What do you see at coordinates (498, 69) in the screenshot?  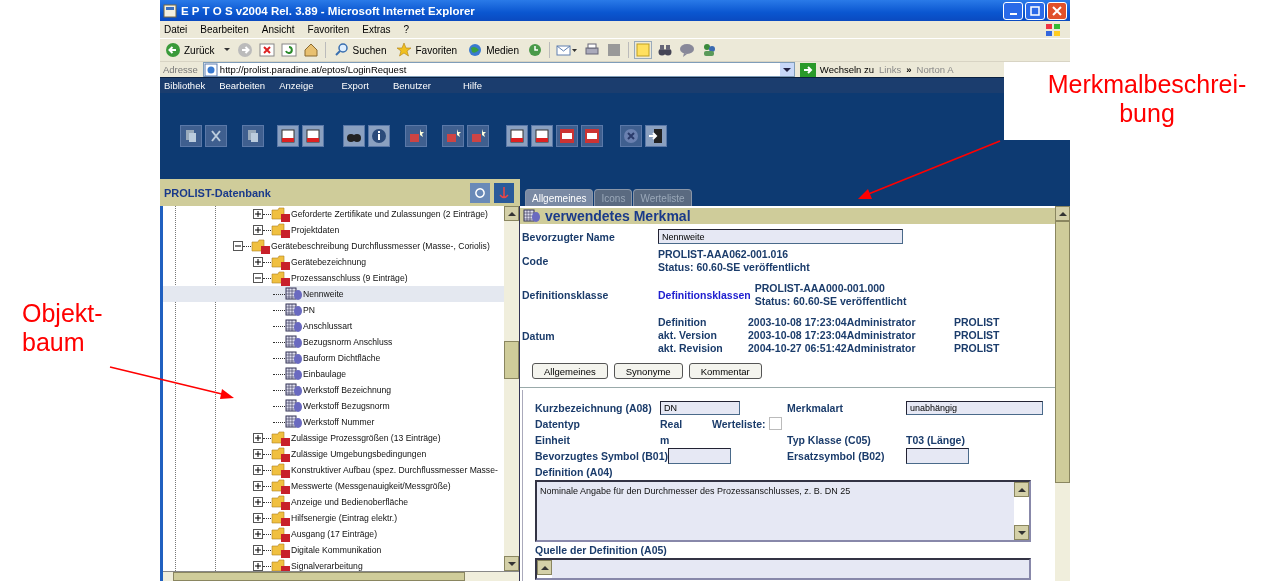 I see `address-field: http://prolist.paradine.at/eptos/LoginRequest` at bounding box center [498, 69].